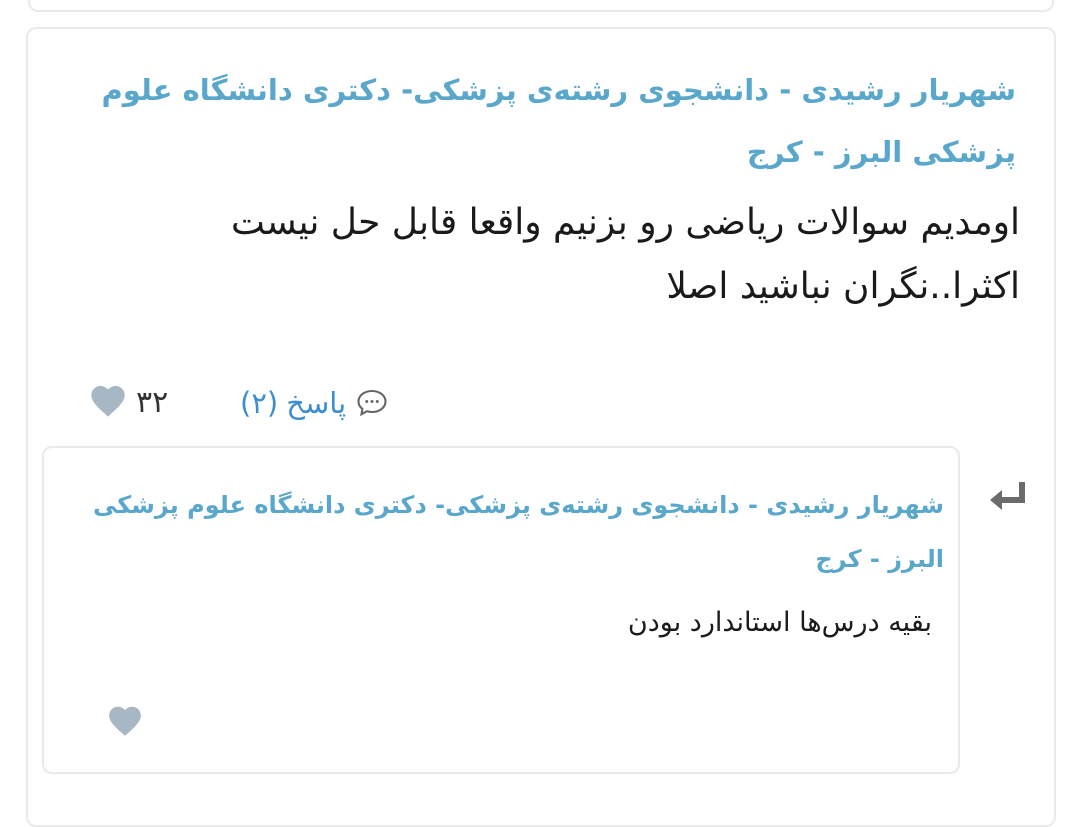  Describe the element at coordinates (541, 6) in the screenshot. I see `previous-comment-card` at that location.